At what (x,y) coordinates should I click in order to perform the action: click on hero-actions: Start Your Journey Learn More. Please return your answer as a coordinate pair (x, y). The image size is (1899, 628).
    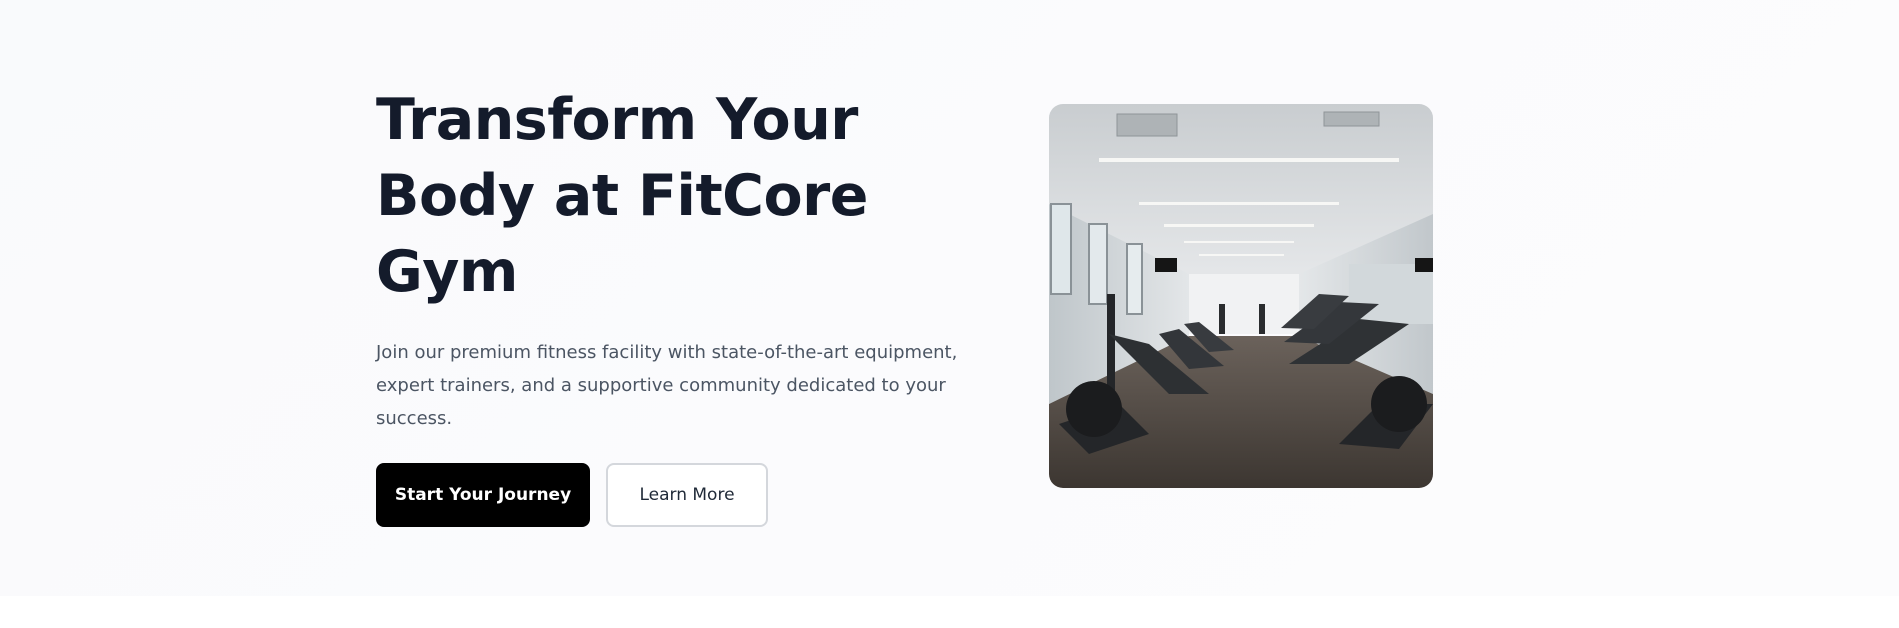
    Looking at the image, I should click on (676, 495).